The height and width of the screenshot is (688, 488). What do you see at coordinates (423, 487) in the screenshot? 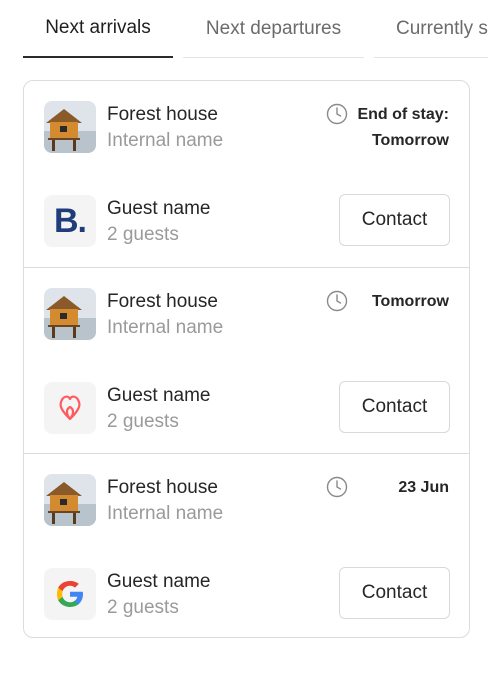
I see `date-value: 23 Jun` at bounding box center [423, 487].